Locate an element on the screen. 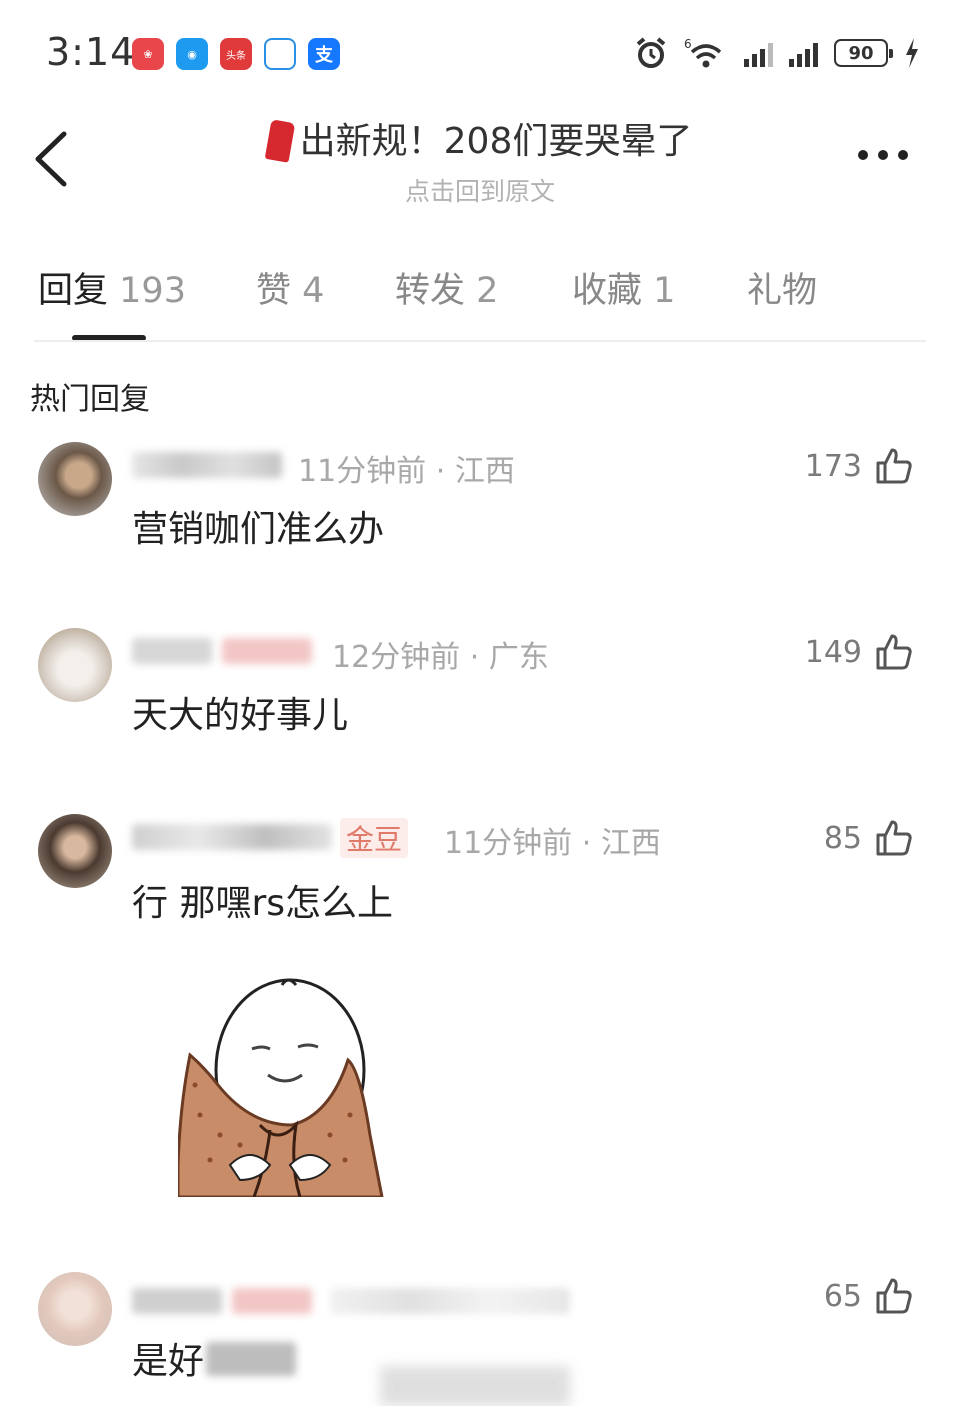 This screenshot has width=960, height=1406. tab-bar: 回复 193 赞 4 转发 2 收藏 1 礼物 is located at coordinates (478, 292).